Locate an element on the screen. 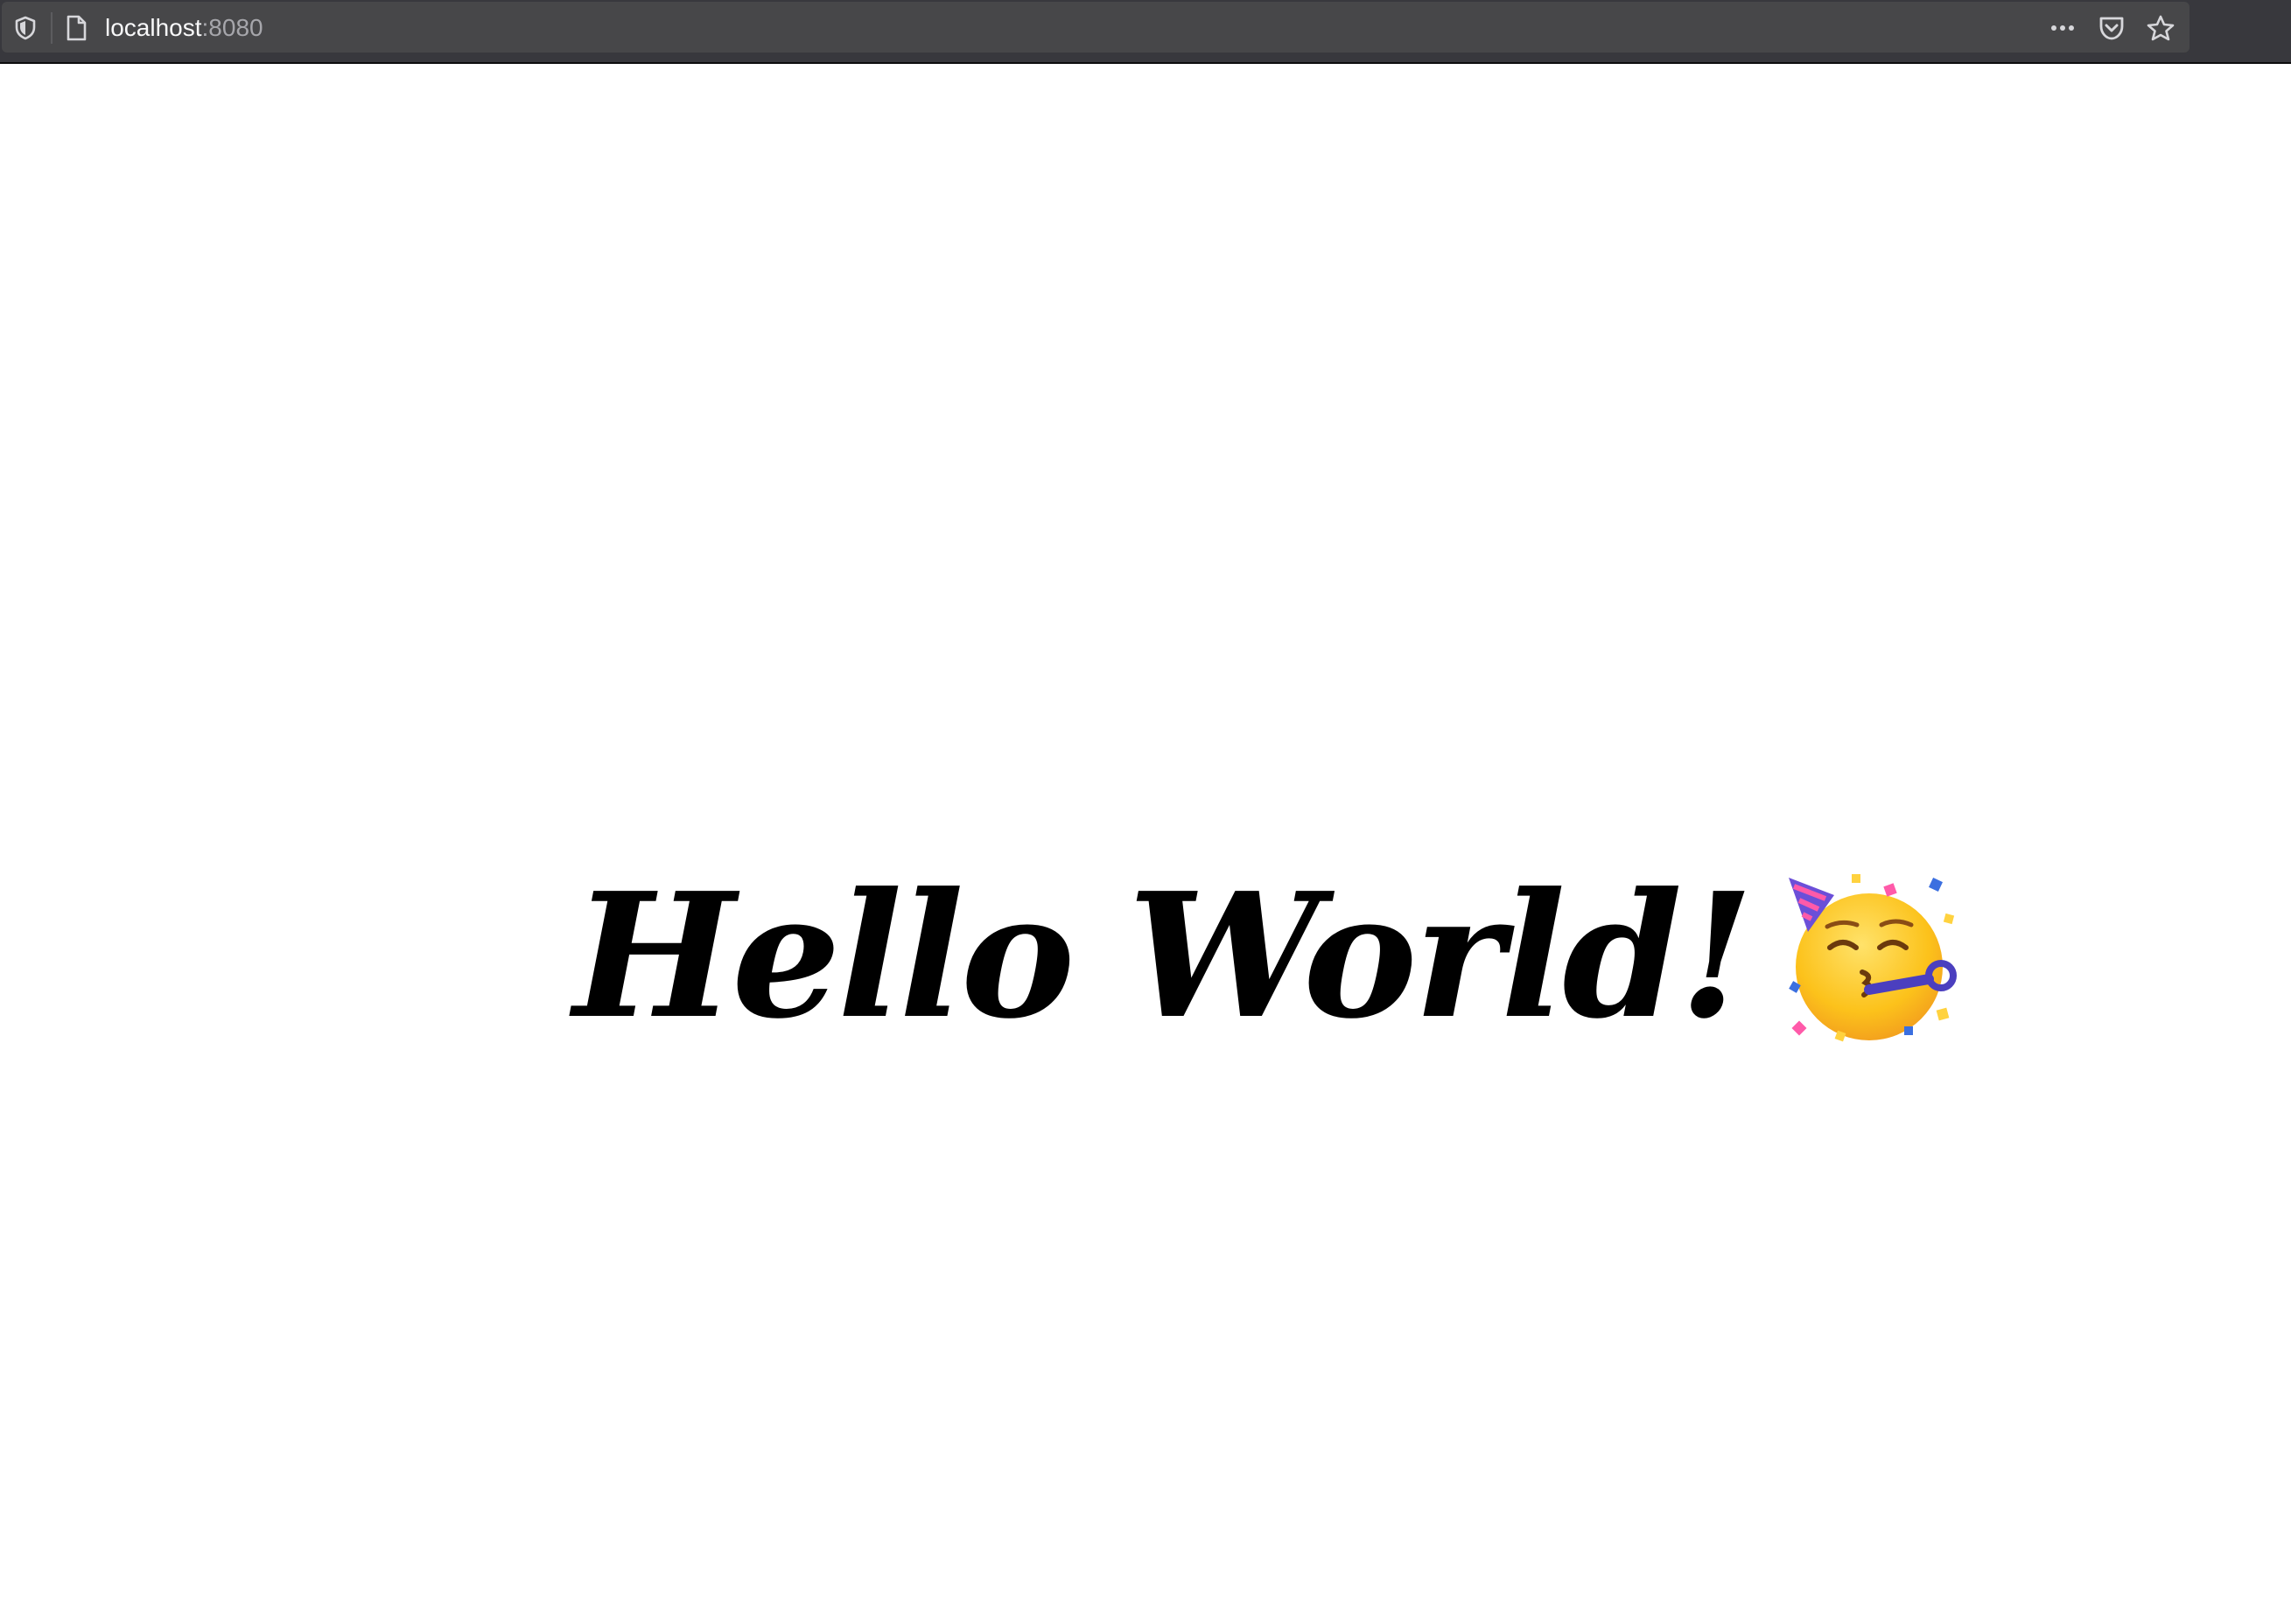 This screenshot has width=2291, height=1624. heading-text: Hello World! is located at coordinates (1163, 956).